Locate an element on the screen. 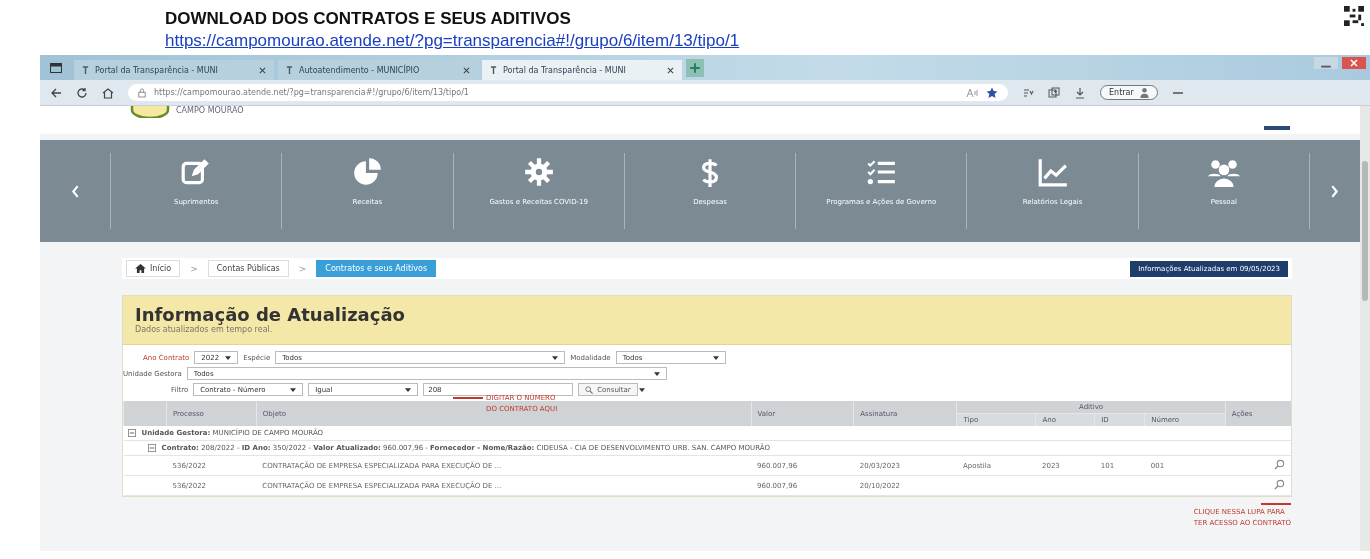 The image size is (1370, 559). document-link: https://campomourao.atende.net/?pg=transparencia#!/grupo/6/item/13/tipo/1 is located at coordinates (452, 41).